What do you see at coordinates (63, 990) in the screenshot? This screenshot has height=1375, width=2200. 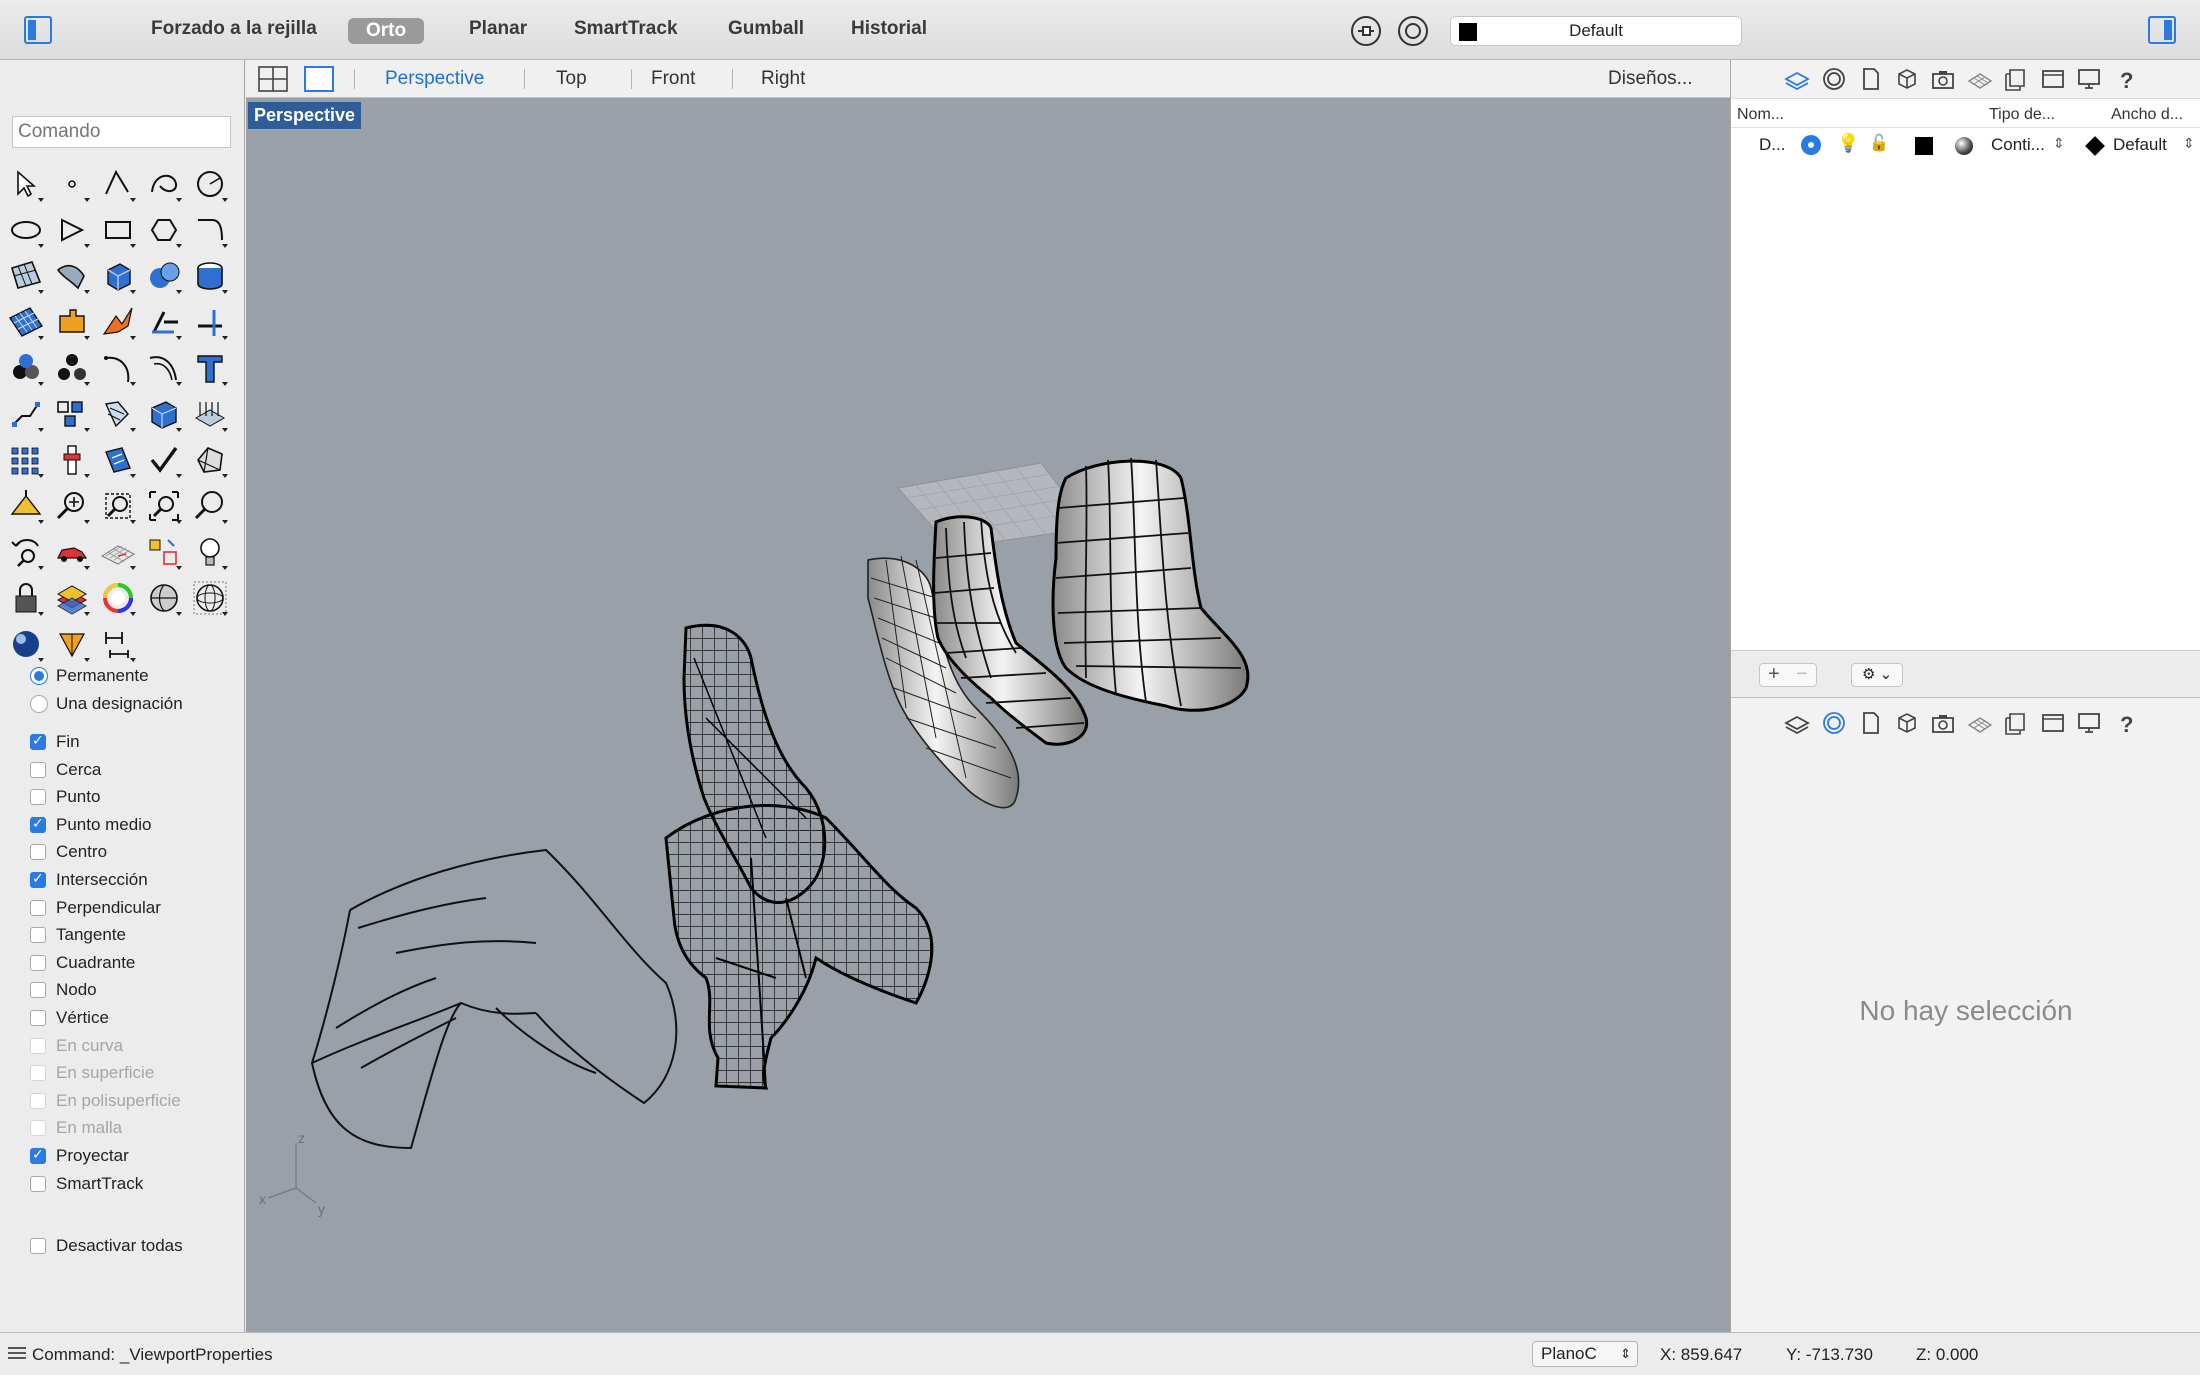 I see `snap-item: Nodo` at bounding box center [63, 990].